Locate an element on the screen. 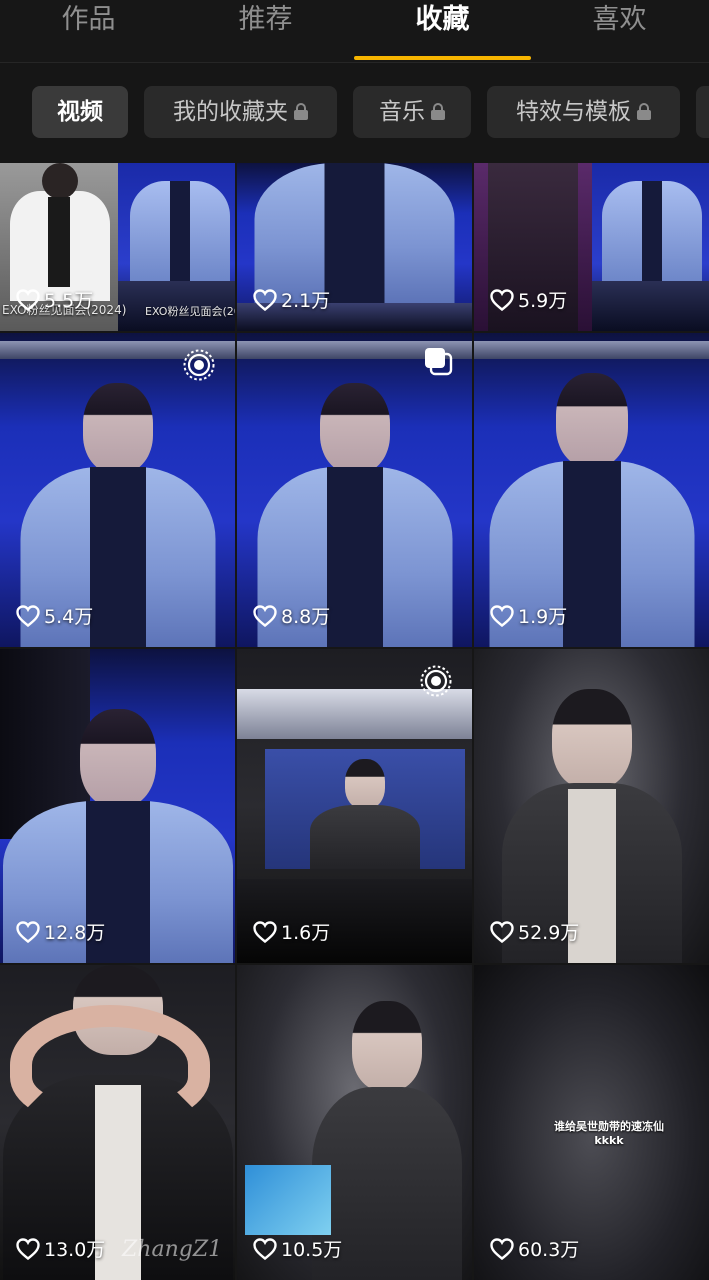 This screenshot has width=709, height=1280. tab-favorites-label: 收藏 is located at coordinates (442, 19).